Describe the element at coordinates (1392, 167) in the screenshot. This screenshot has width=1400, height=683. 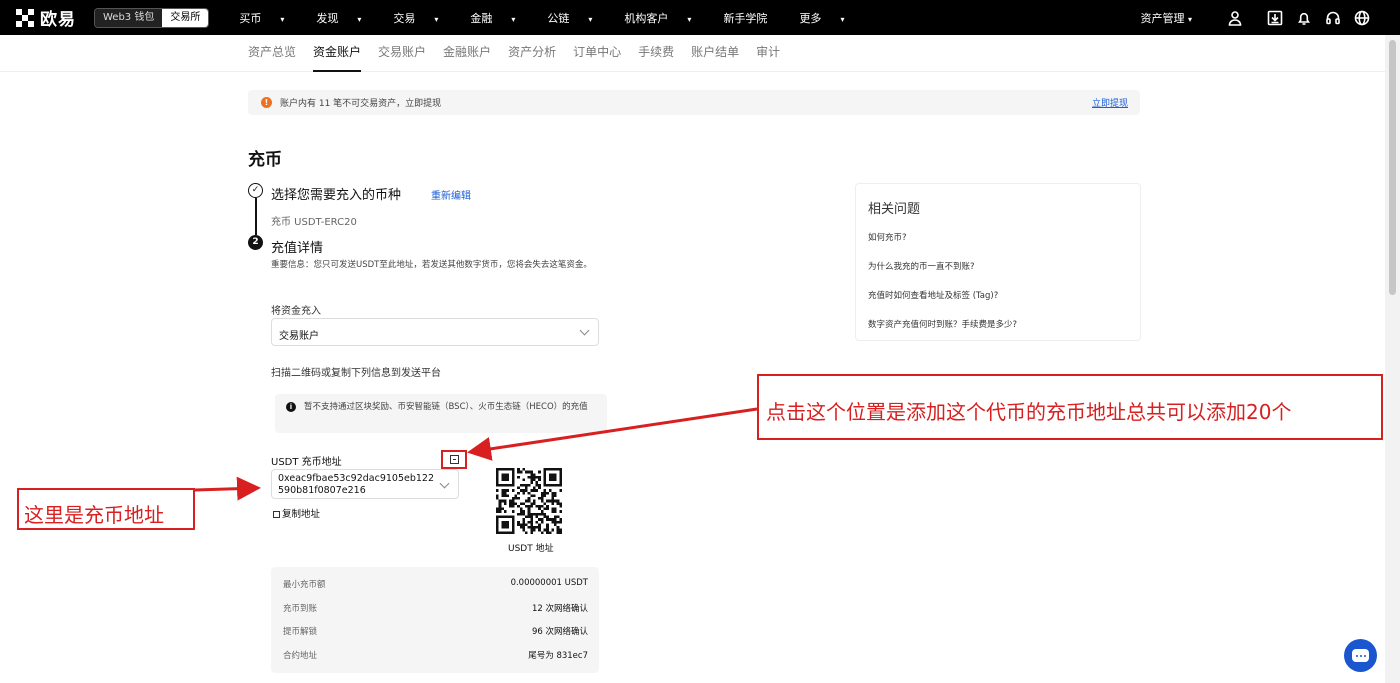
I see `scrollbar-thumb` at that location.